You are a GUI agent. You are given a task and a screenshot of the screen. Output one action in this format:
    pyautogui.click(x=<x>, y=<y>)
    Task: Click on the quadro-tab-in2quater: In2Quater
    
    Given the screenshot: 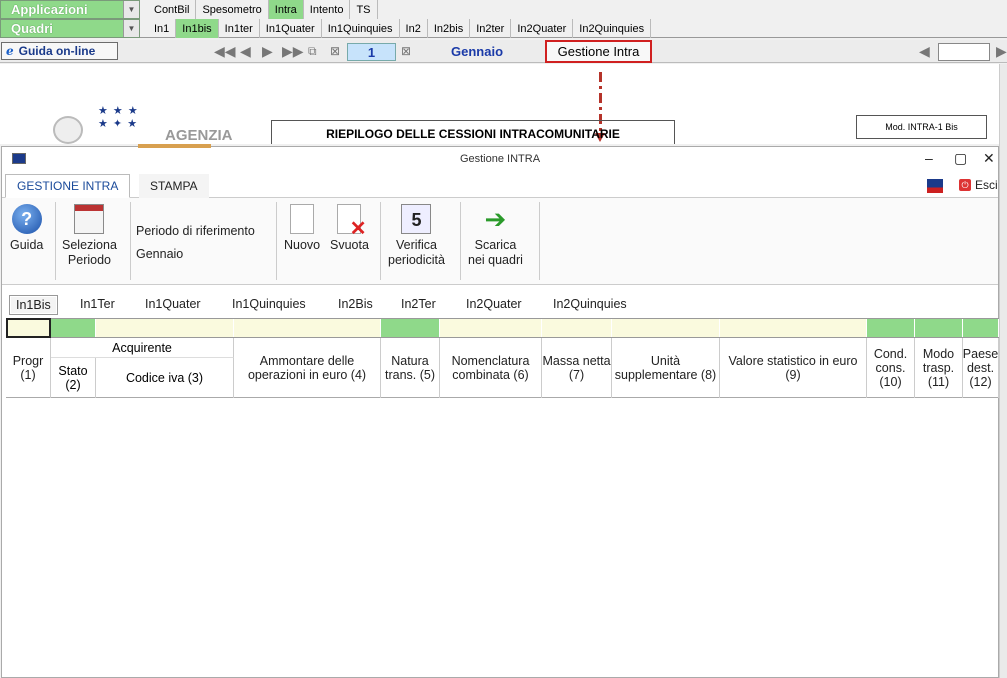 What is the action you would take?
    pyautogui.click(x=542, y=28)
    